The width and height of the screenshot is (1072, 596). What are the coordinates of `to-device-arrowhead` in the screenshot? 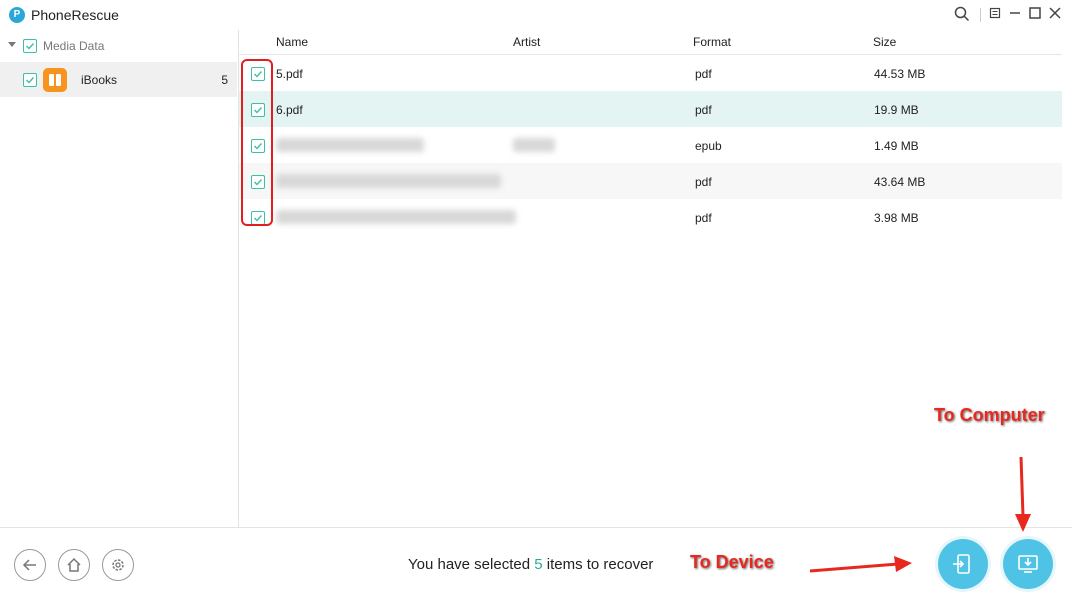 It's located at (903, 564).